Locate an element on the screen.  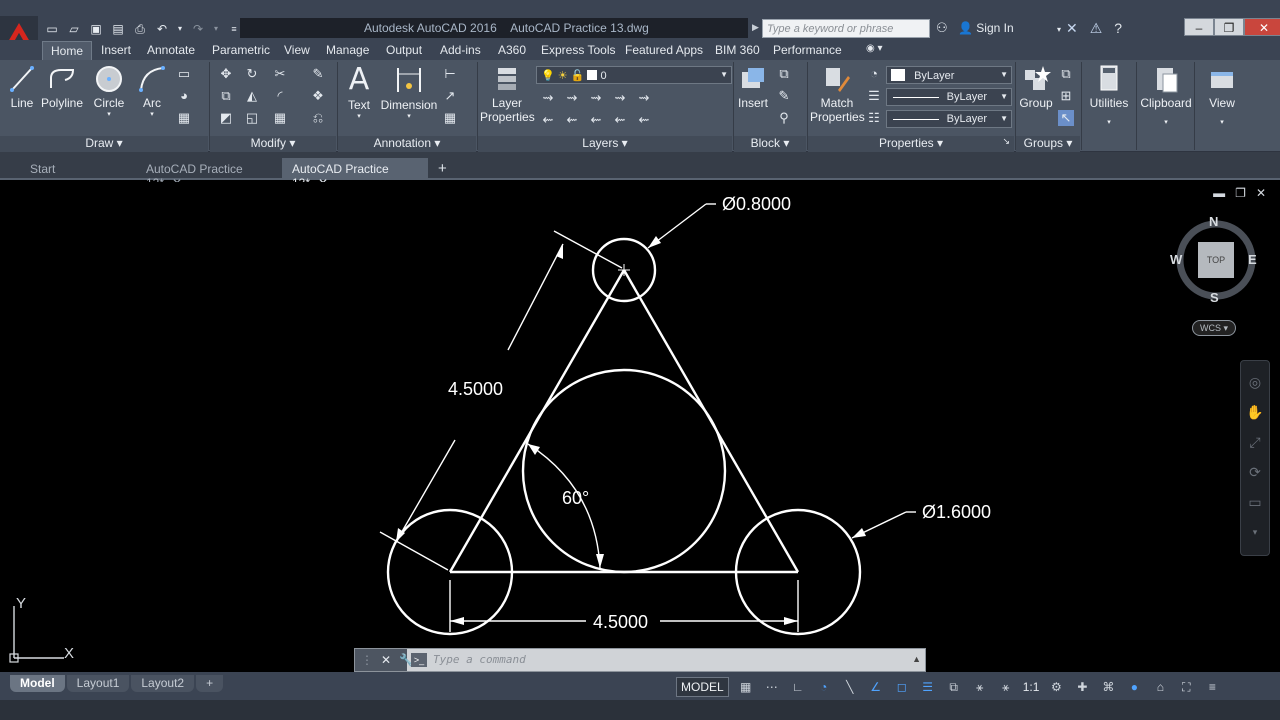
tab-annotate: Annotate is located at coordinates (171, 50).